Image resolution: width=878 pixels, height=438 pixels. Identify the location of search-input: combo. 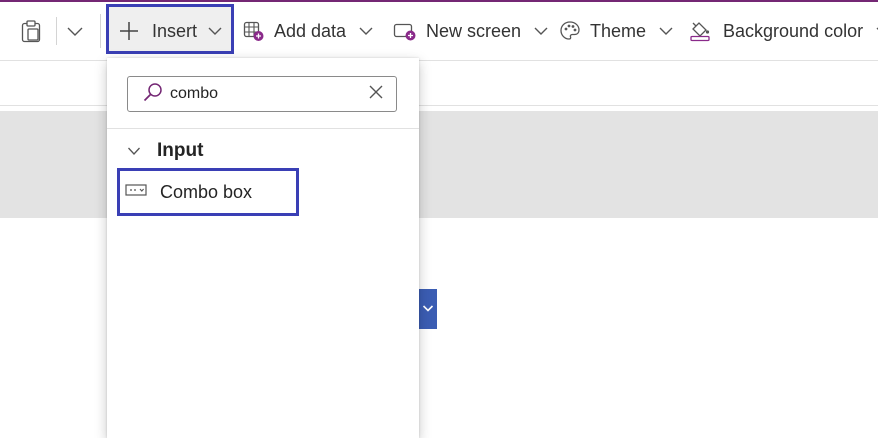
(262, 94).